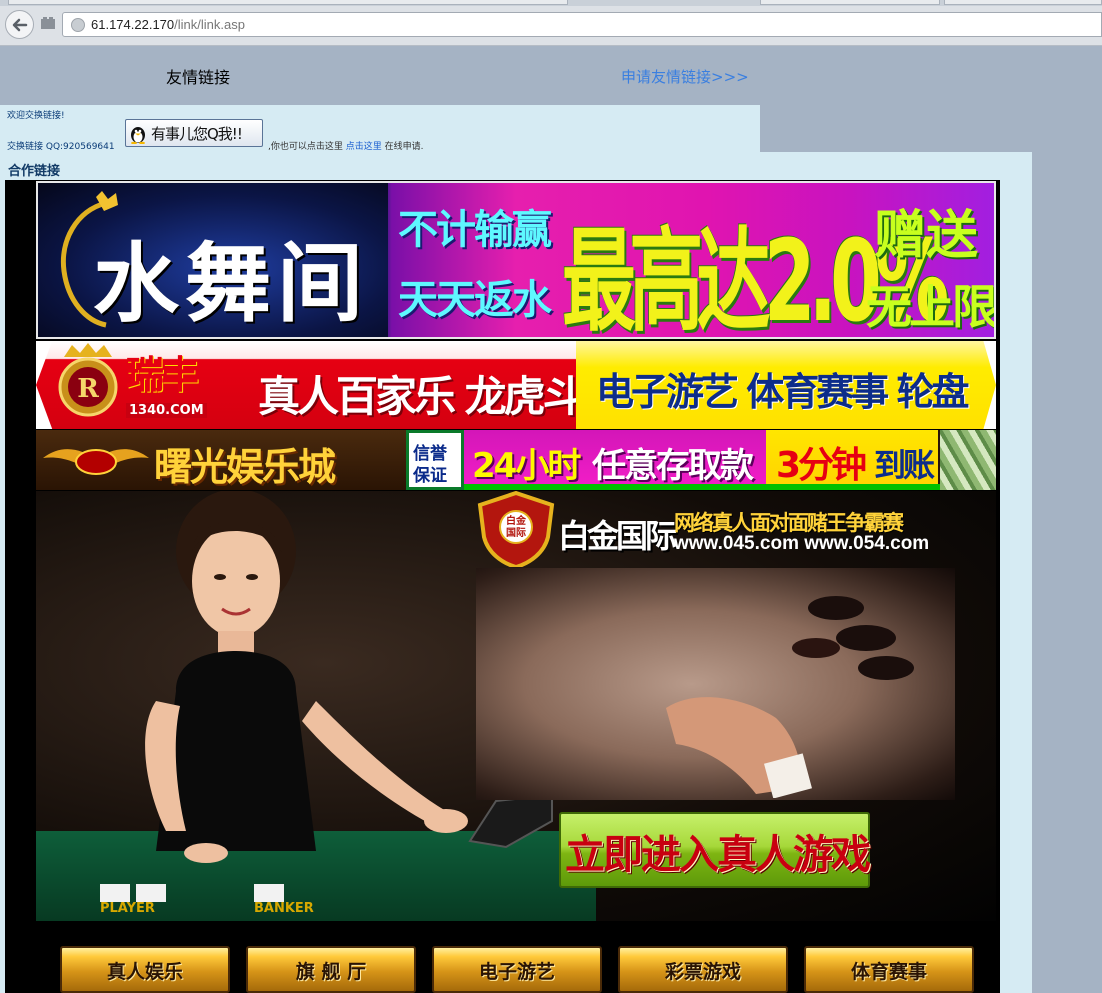 Image resolution: width=1102 pixels, height=993 pixels. What do you see at coordinates (209, 24) in the screenshot?
I see `url-path: /link/link.asp` at bounding box center [209, 24].